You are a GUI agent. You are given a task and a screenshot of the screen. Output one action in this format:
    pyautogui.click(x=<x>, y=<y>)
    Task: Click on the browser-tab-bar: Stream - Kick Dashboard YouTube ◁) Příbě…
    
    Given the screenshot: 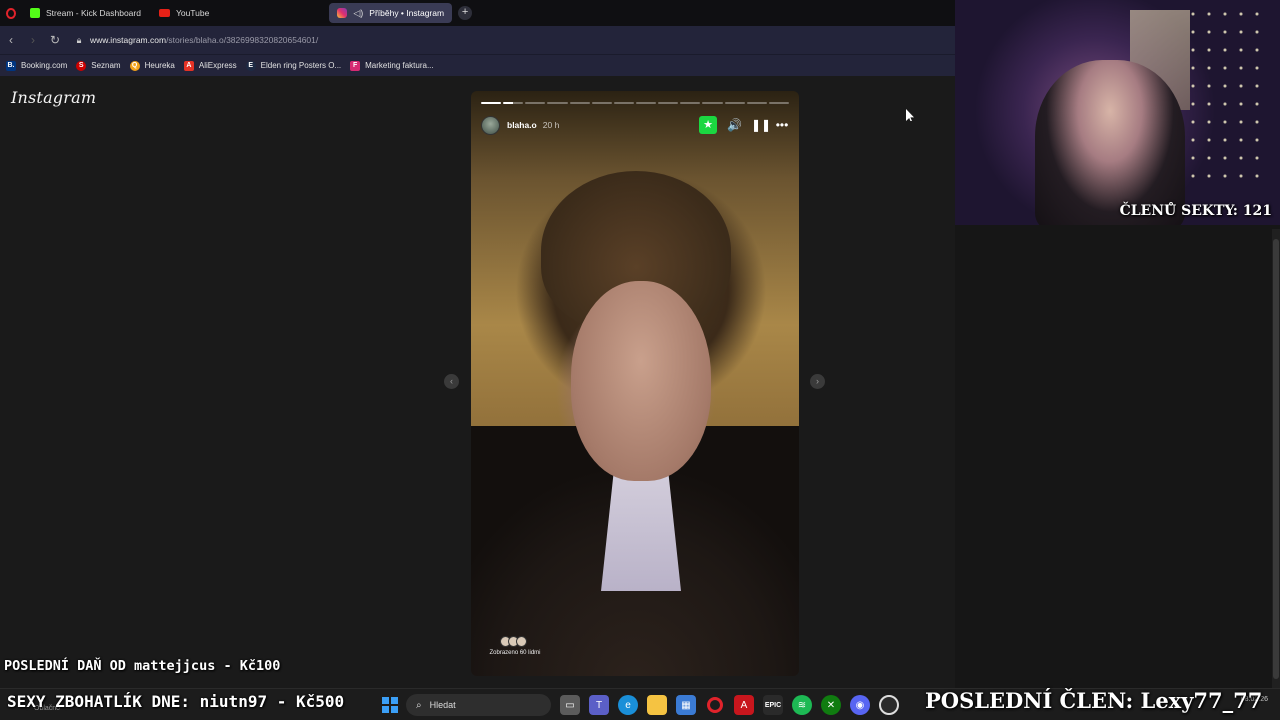 What is the action you would take?
    pyautogui.click(x=477, y=13)
    